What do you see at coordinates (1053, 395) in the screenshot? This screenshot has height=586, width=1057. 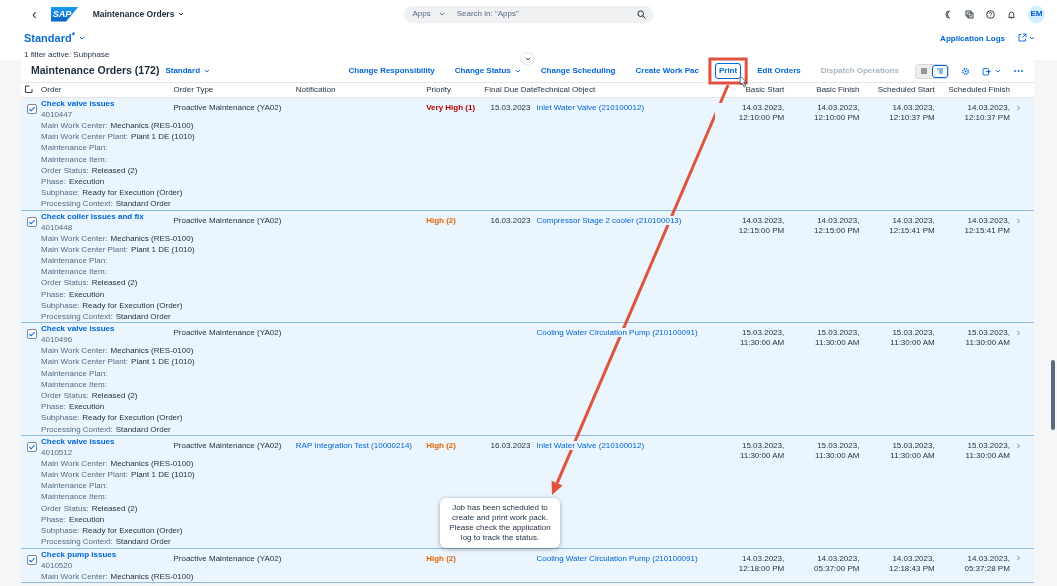 I see `scrollbar-thumb` at bounding box center [1053, 395].